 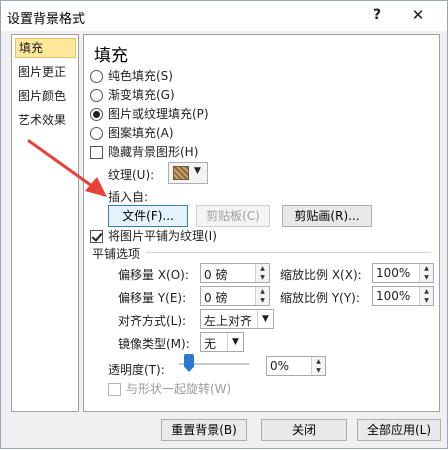 What do you see at coordinates (189, 363) in the screenshot?
I see `transparency-slider-thumb` at bounding box center [189, 363].